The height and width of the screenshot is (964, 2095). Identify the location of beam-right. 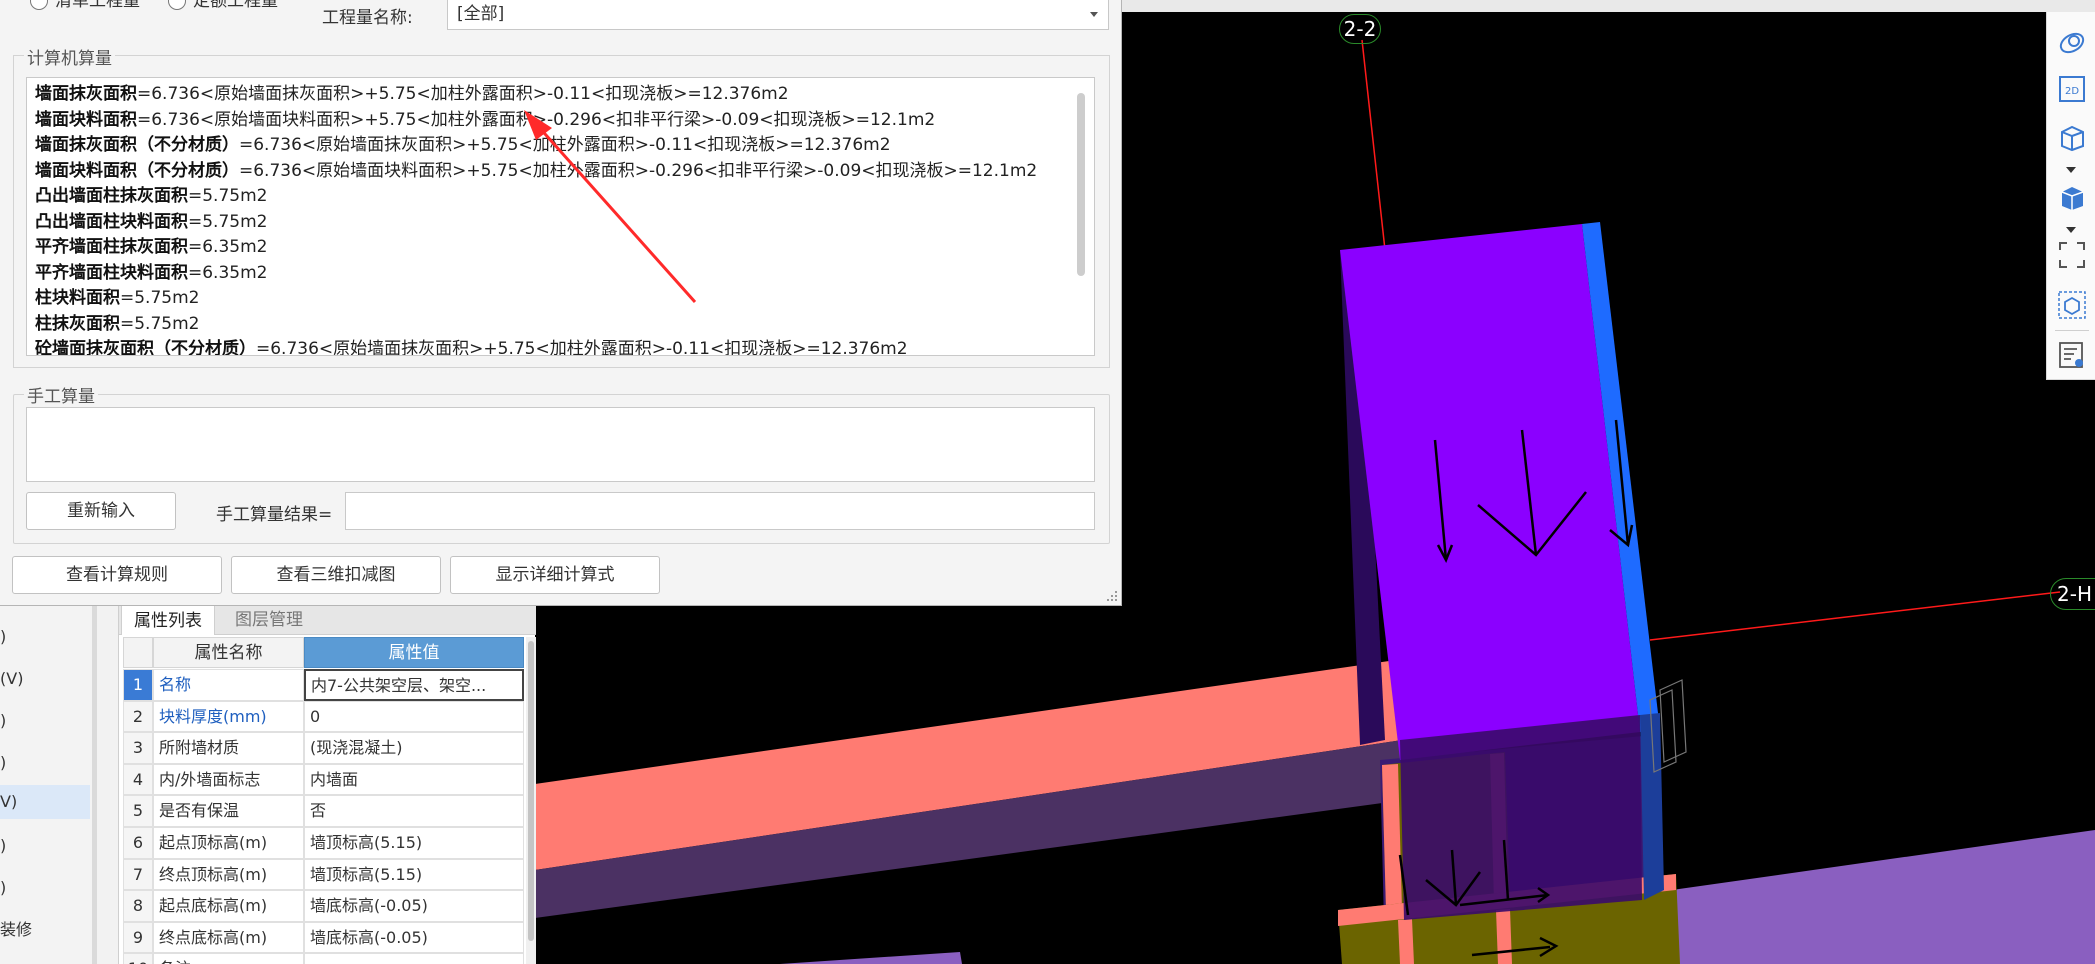
(1883, 897).